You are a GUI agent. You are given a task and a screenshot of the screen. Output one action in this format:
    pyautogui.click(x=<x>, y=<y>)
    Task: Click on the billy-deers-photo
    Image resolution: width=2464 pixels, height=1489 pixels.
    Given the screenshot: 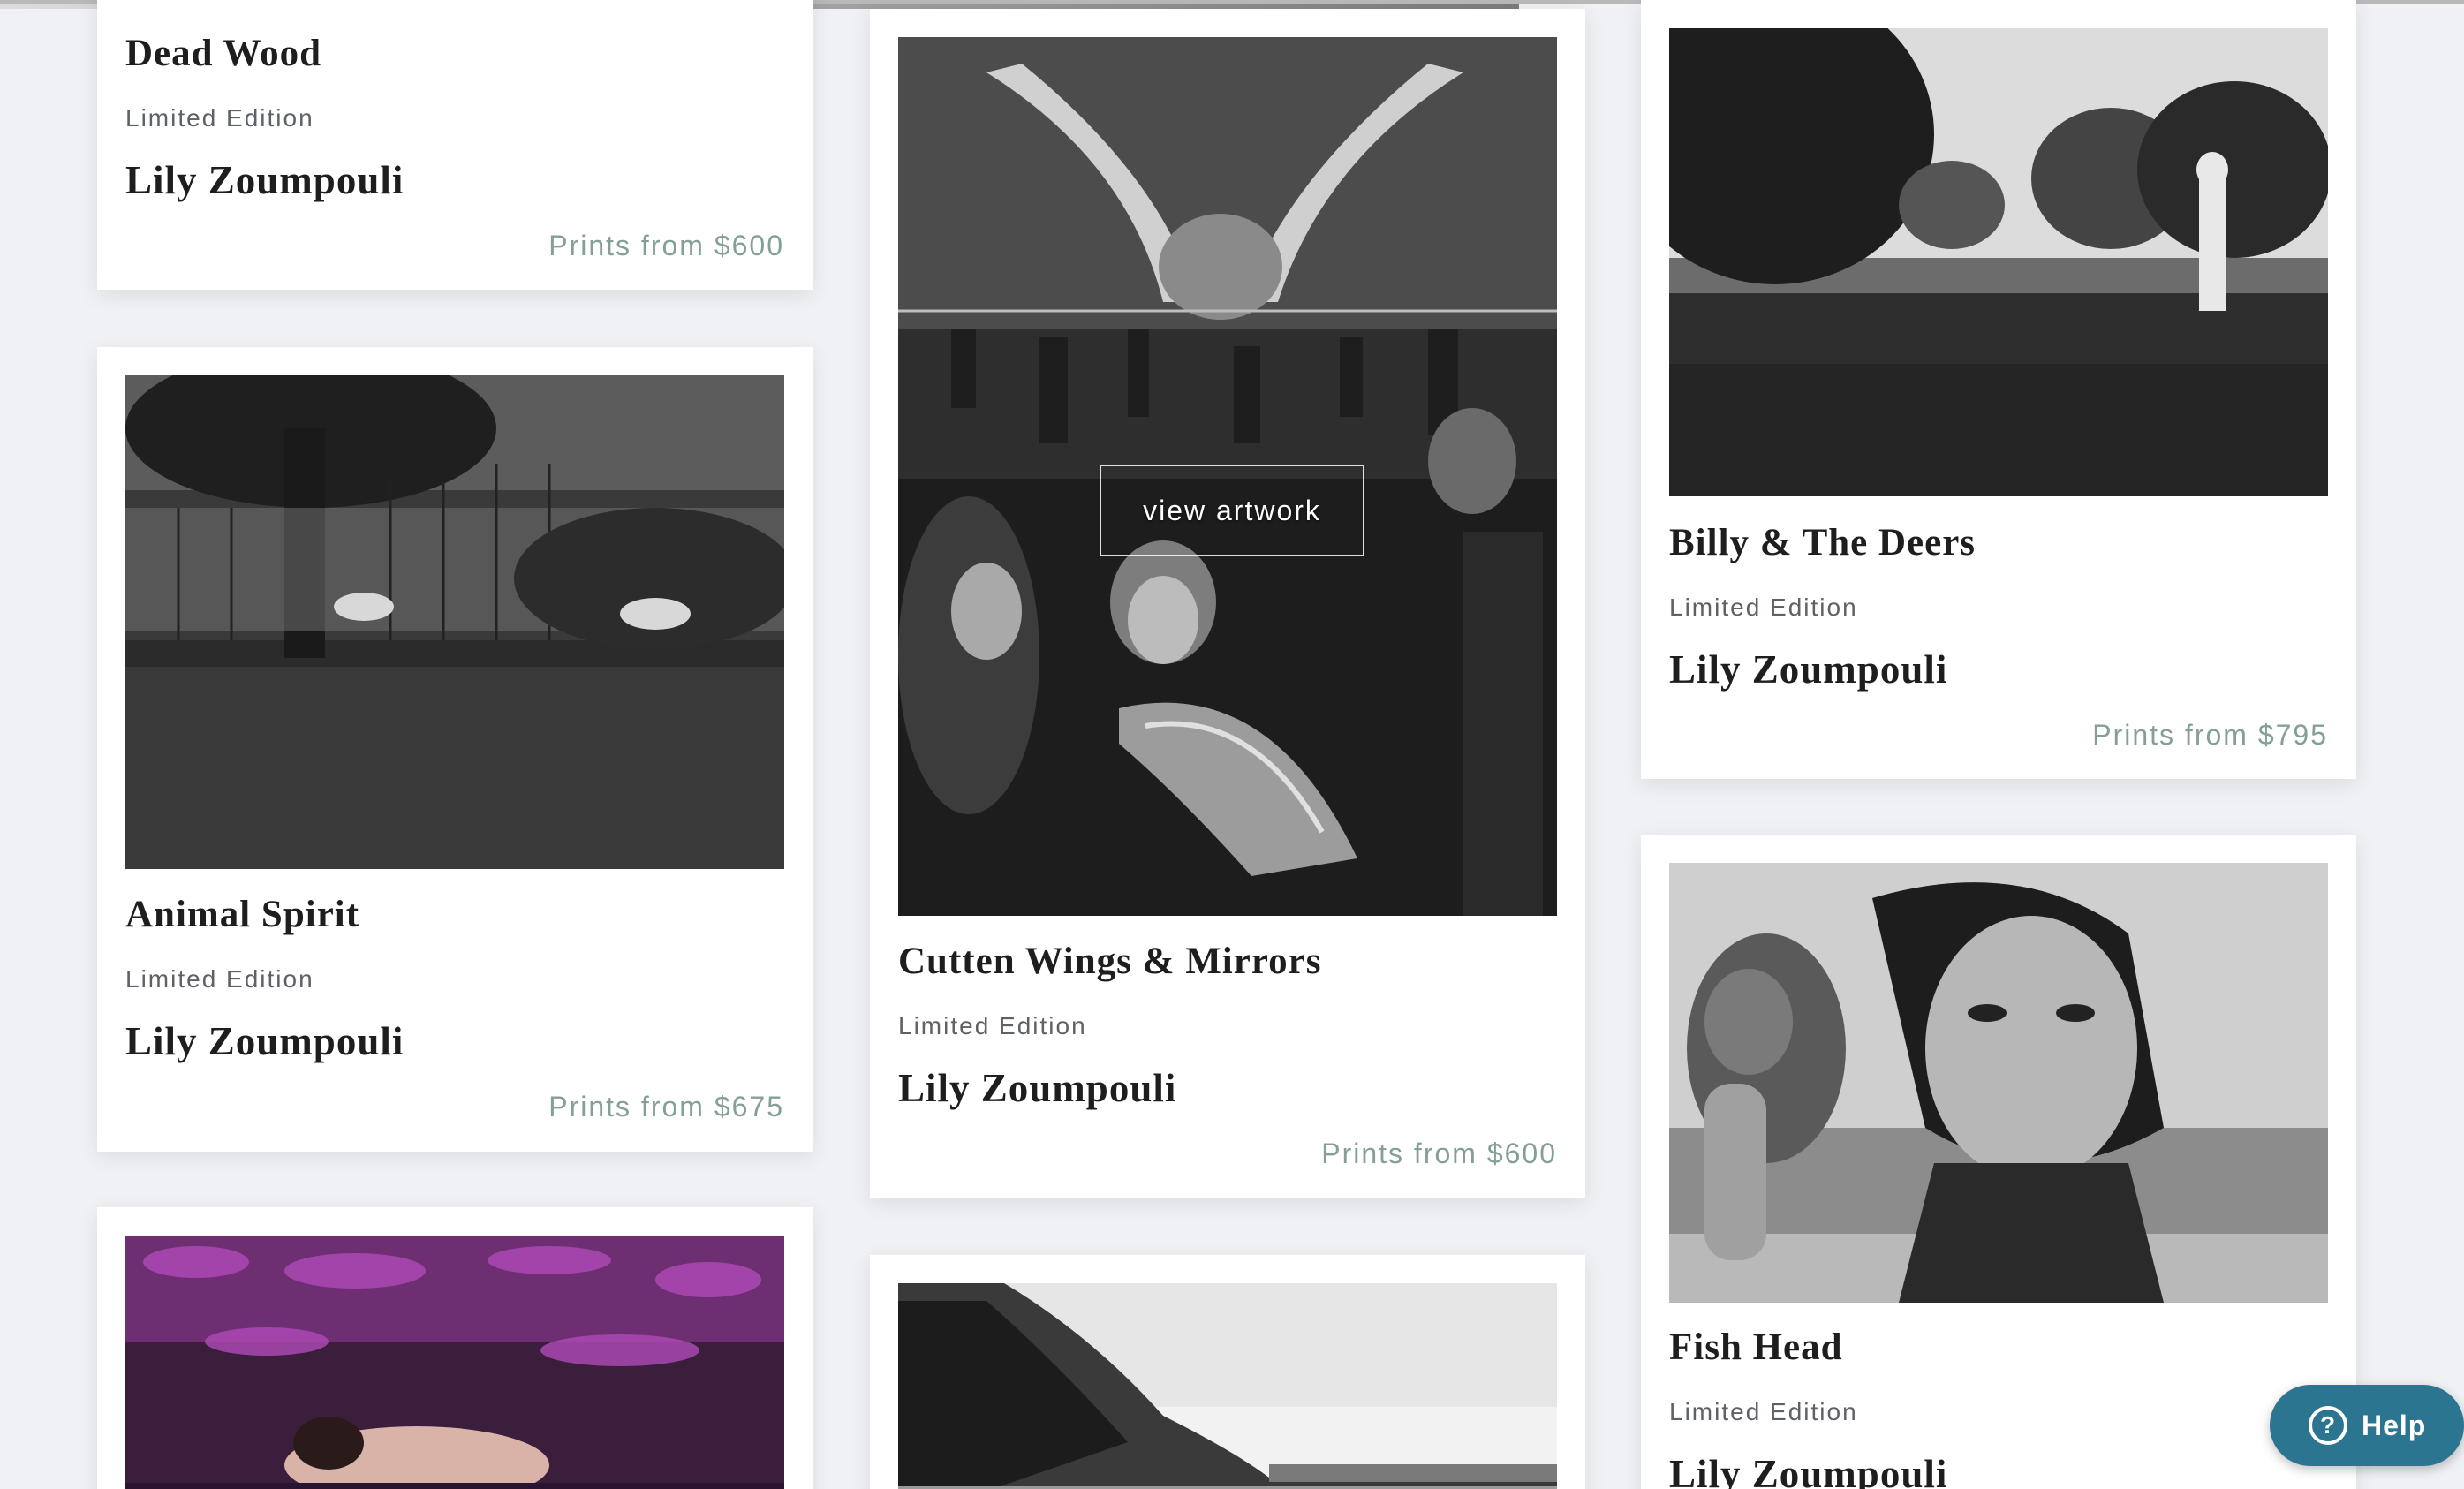 What is the action you would take?
    pyautogui.click(x=1998, y=262)
    